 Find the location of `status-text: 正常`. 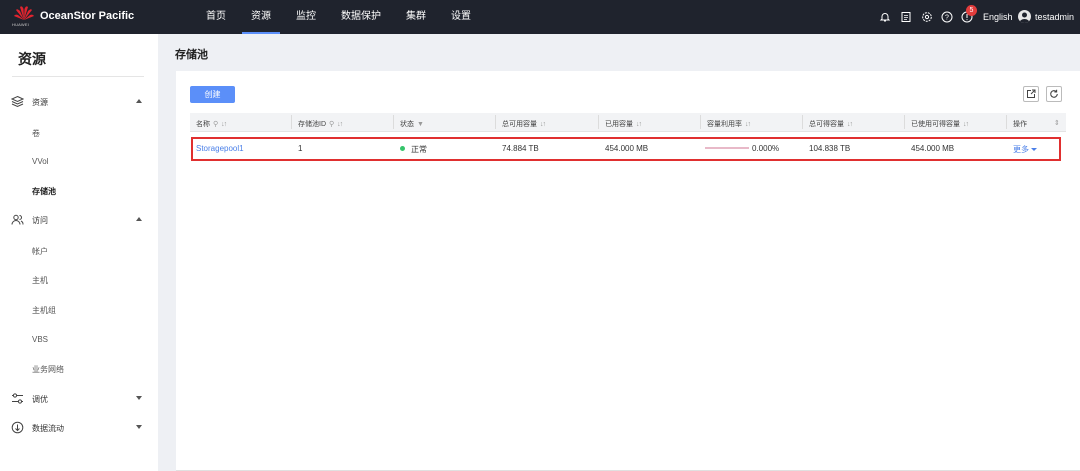

status-text: 正常 is located at coordinates (419, 149).